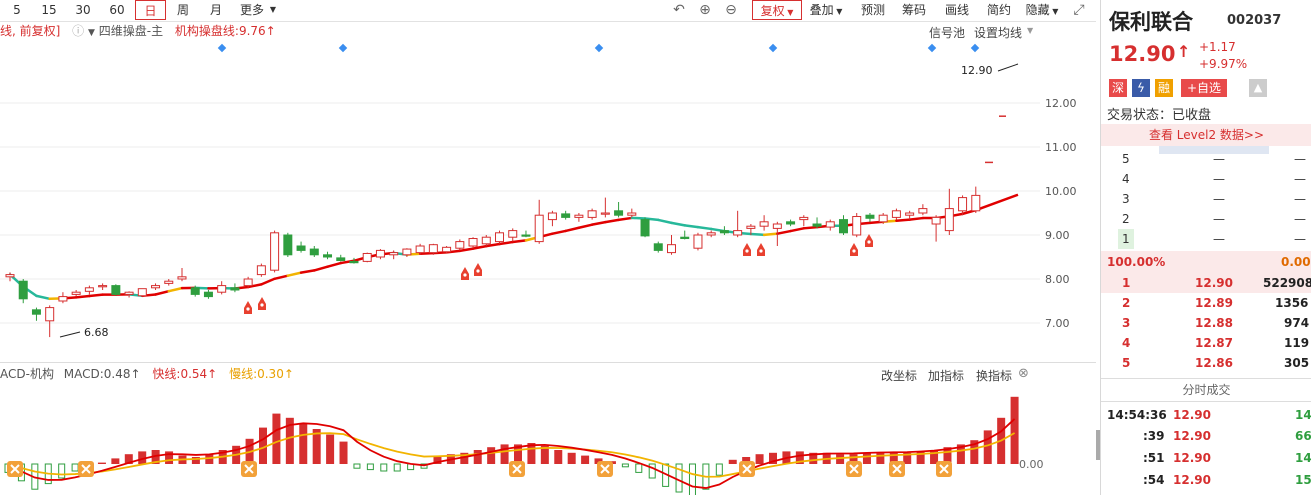 This screenshot has width=1311, height=495. What do you see at coordinates (998, 32) in the screenshot?
I see `set-ma-link: 设置均线` at bounding box center [998, 32].